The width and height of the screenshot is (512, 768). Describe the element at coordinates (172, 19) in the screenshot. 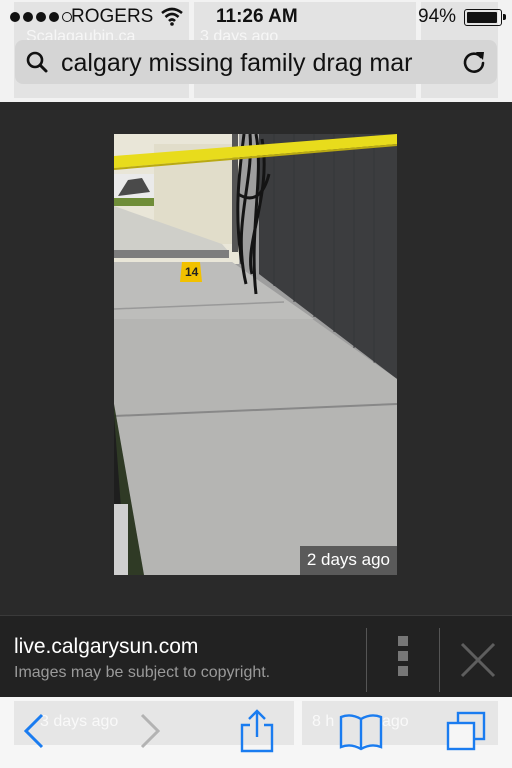

I see `wifi-icon` at that location.